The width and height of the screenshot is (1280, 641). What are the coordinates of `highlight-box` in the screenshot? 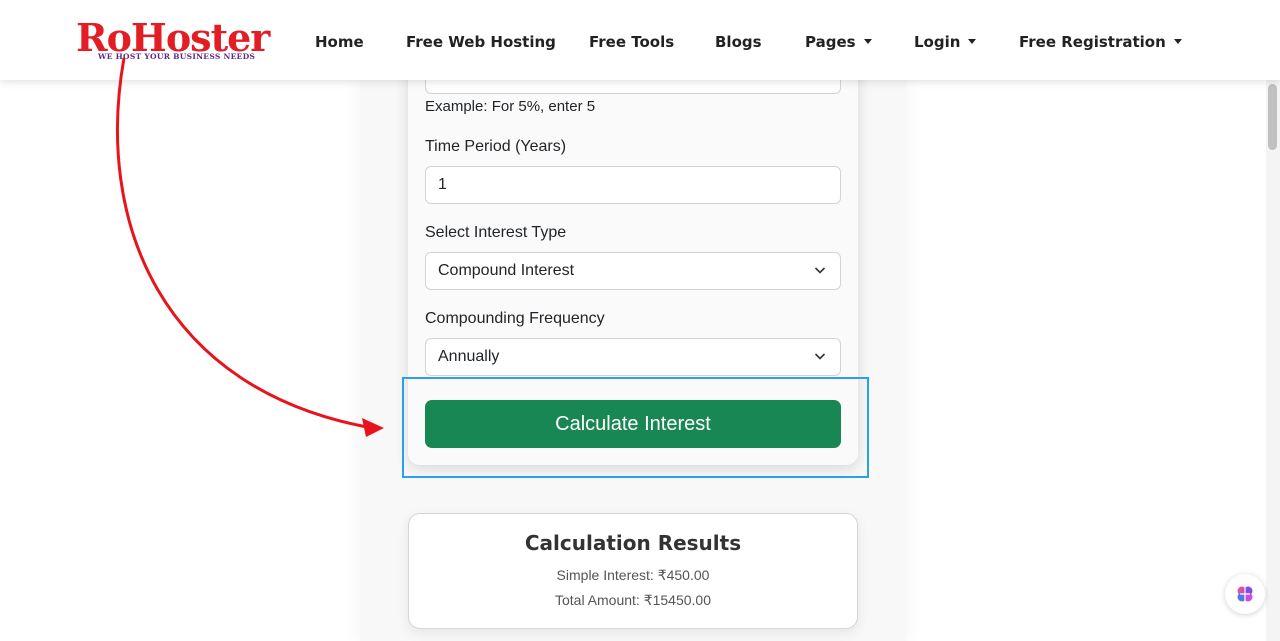 It's located at (635, 427).